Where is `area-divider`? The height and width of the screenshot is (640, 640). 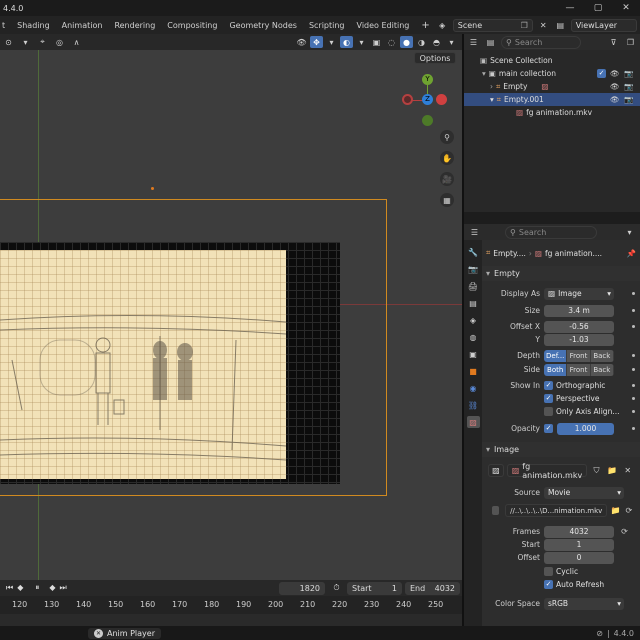 area-divider is located at coordinates (552, 218).